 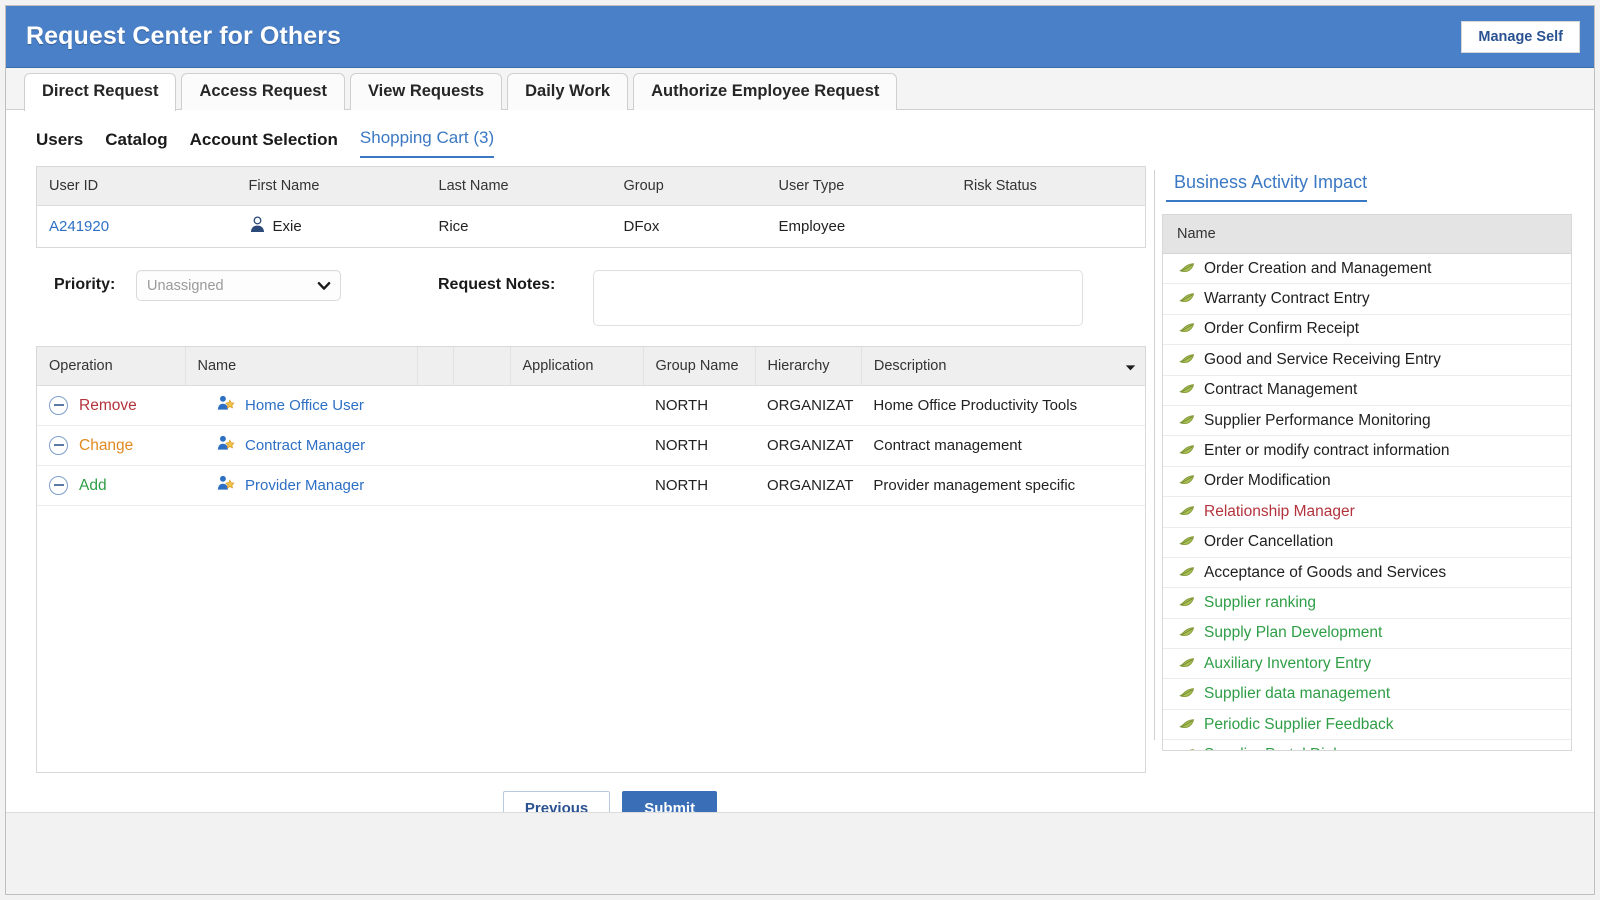 I want to click on description-cell: Contract management, so click(x=1003, y=445).